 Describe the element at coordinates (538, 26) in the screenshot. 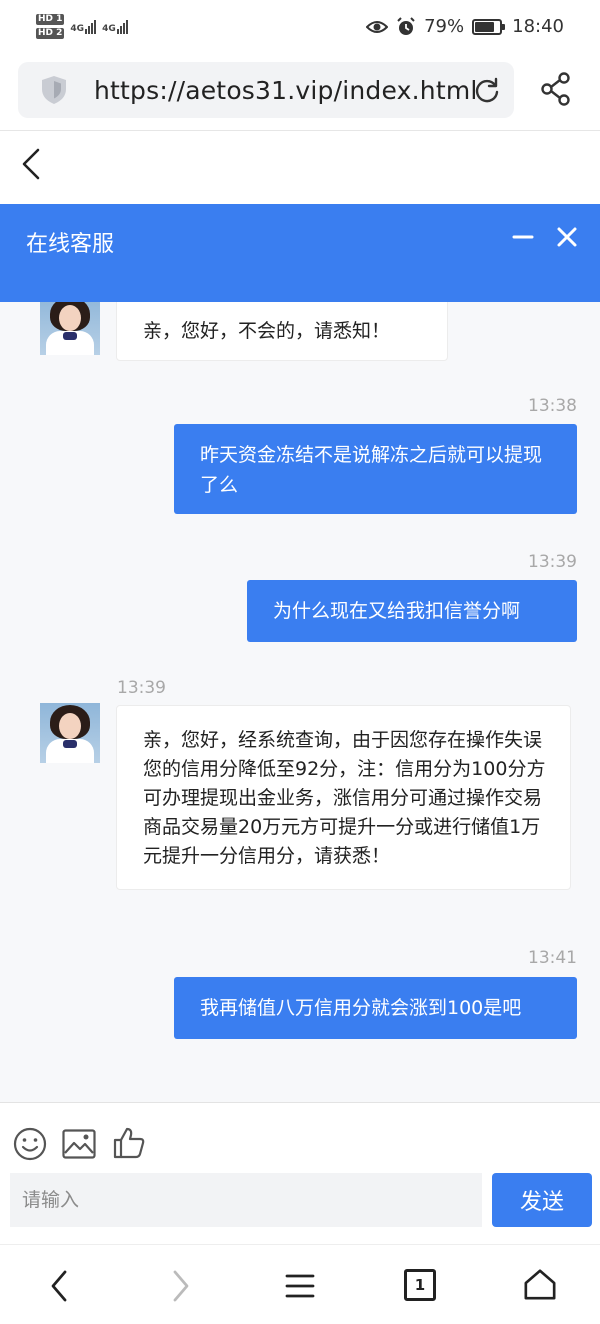

I see `clock: 18:40` at that location.